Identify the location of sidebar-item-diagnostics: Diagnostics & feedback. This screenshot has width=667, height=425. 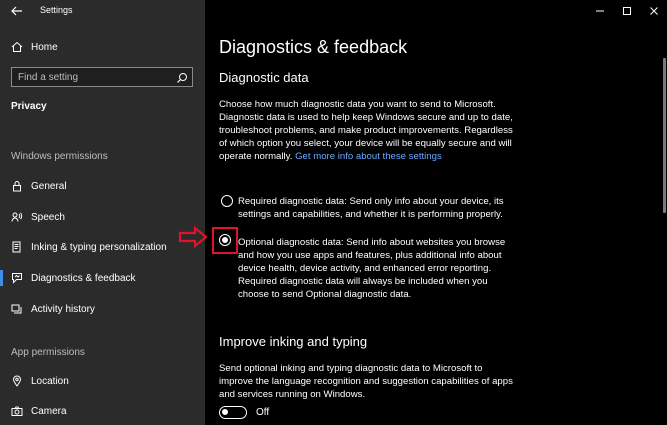
(102, 278).